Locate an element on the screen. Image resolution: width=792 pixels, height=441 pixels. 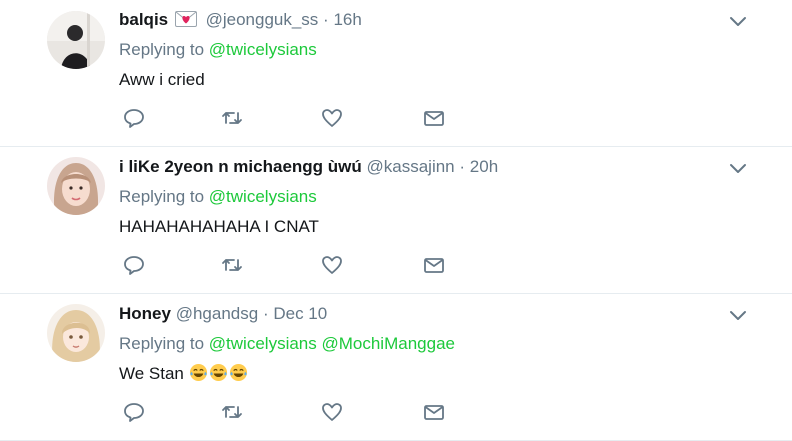
timestamp: 20h is located at coordinates (484, 166).